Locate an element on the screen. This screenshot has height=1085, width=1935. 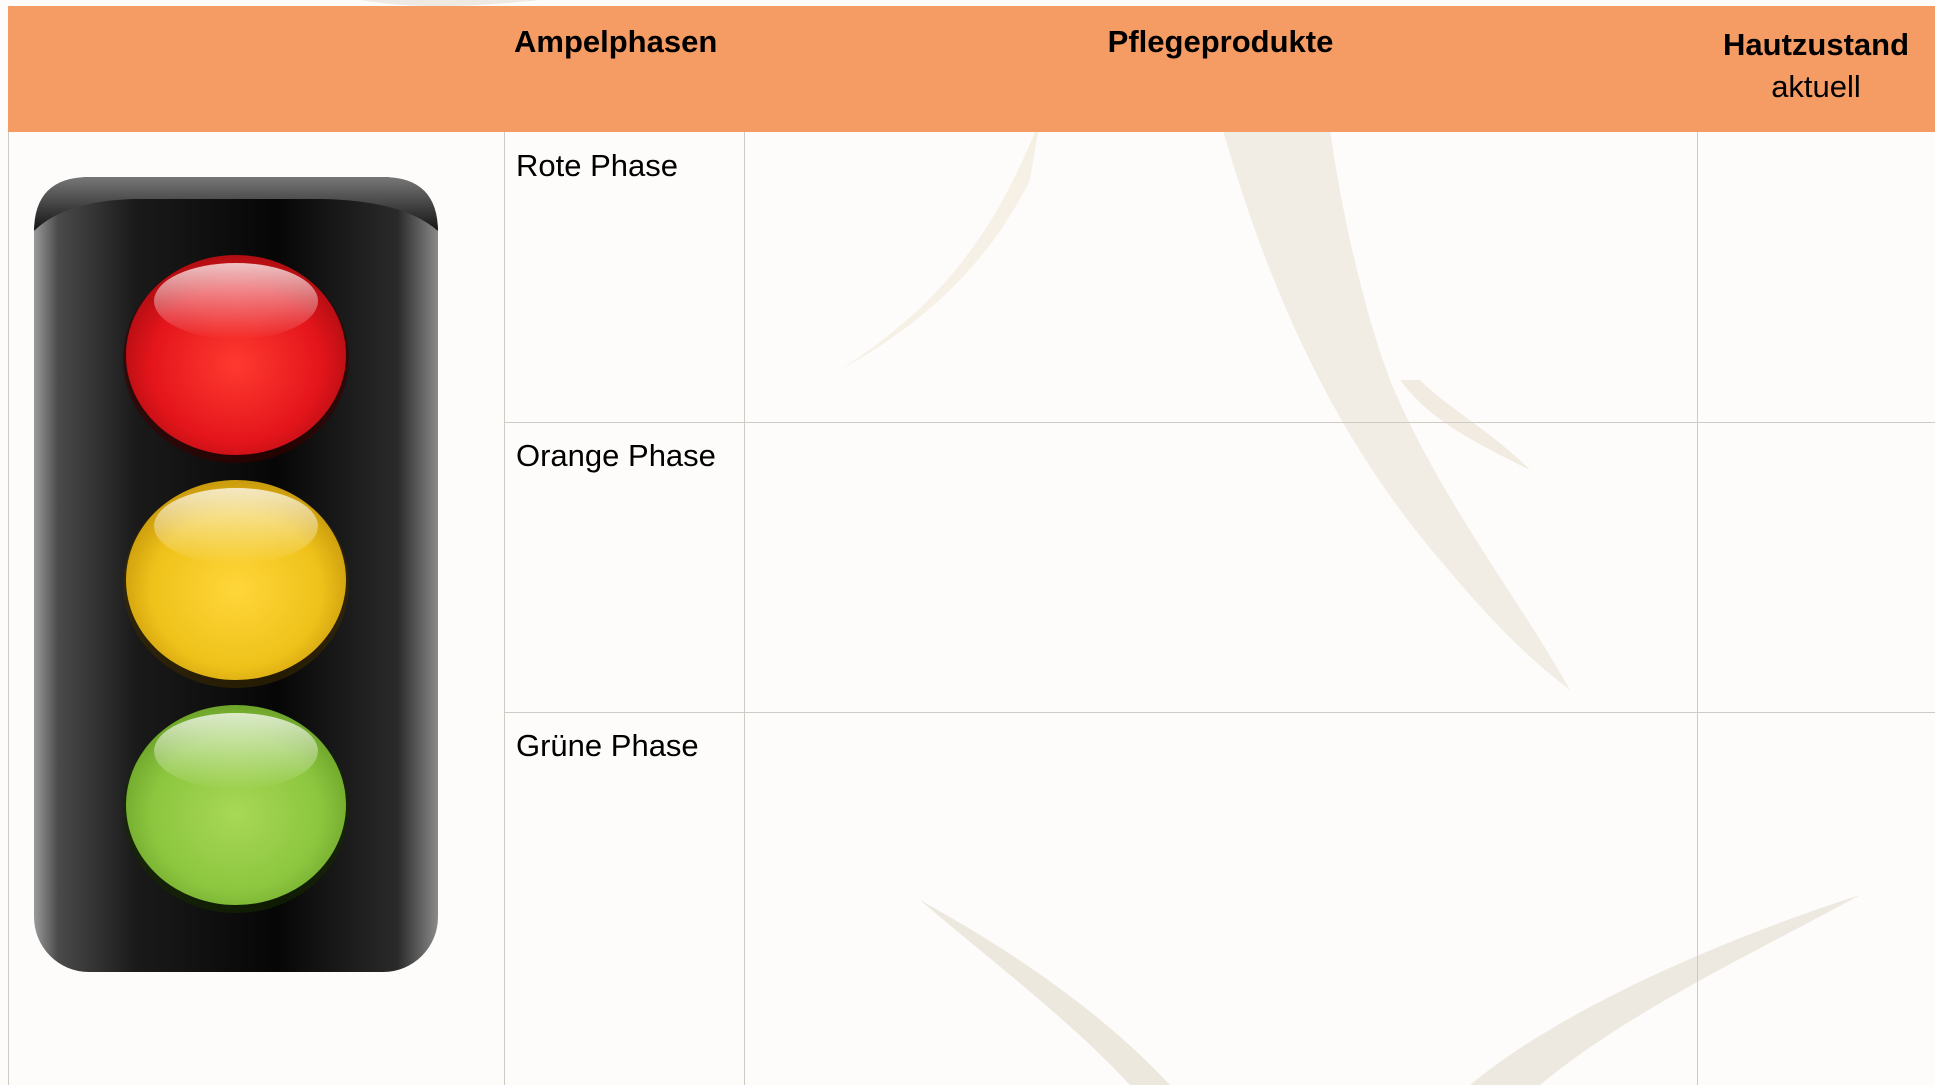
header-ampelphasen: Ampelphasen is located at coordinates (616, 41).